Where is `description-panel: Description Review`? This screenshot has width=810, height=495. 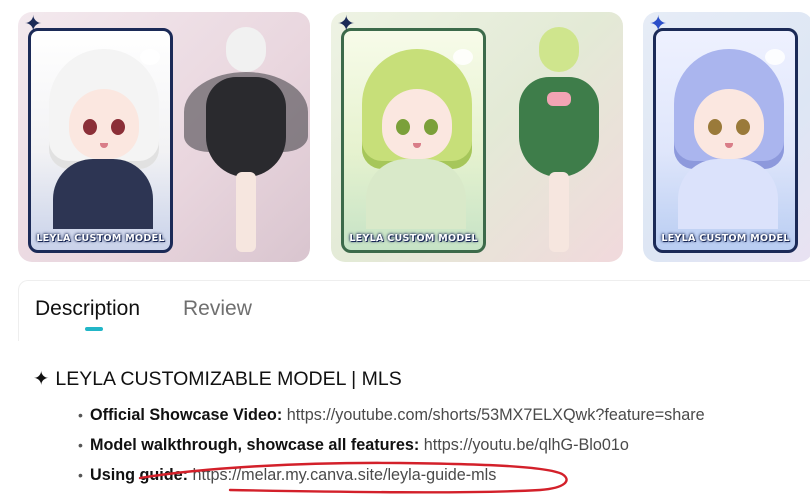 description-panel: Description Review is located at coordinates (414, 310).